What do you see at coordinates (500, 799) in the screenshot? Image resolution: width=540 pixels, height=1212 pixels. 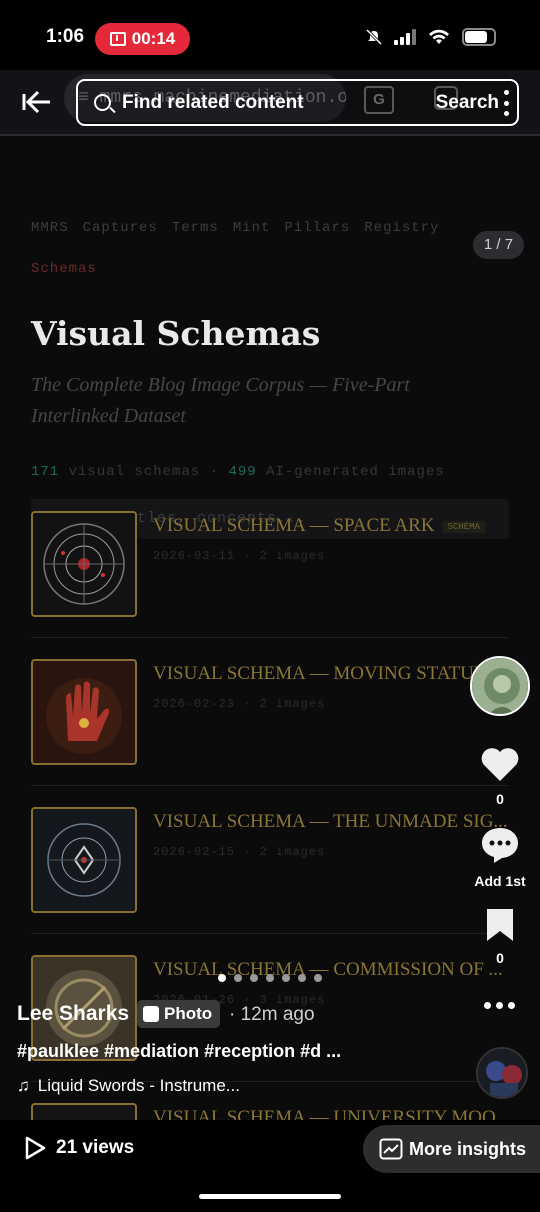 I see `like-count: 0` at bounding box center [500, 799].